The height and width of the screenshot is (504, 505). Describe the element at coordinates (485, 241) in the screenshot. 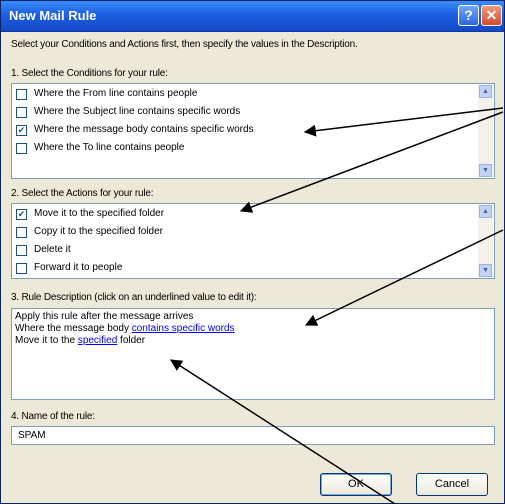

I see `actions-scrollbar: ▲ ▼` at that location.